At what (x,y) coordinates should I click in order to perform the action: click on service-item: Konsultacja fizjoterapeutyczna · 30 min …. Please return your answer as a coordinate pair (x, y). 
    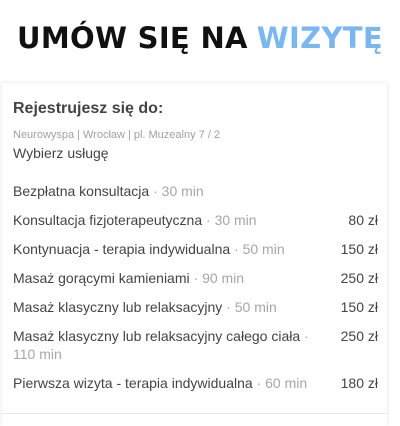
    Looking at the image, I should click on (200, 220).